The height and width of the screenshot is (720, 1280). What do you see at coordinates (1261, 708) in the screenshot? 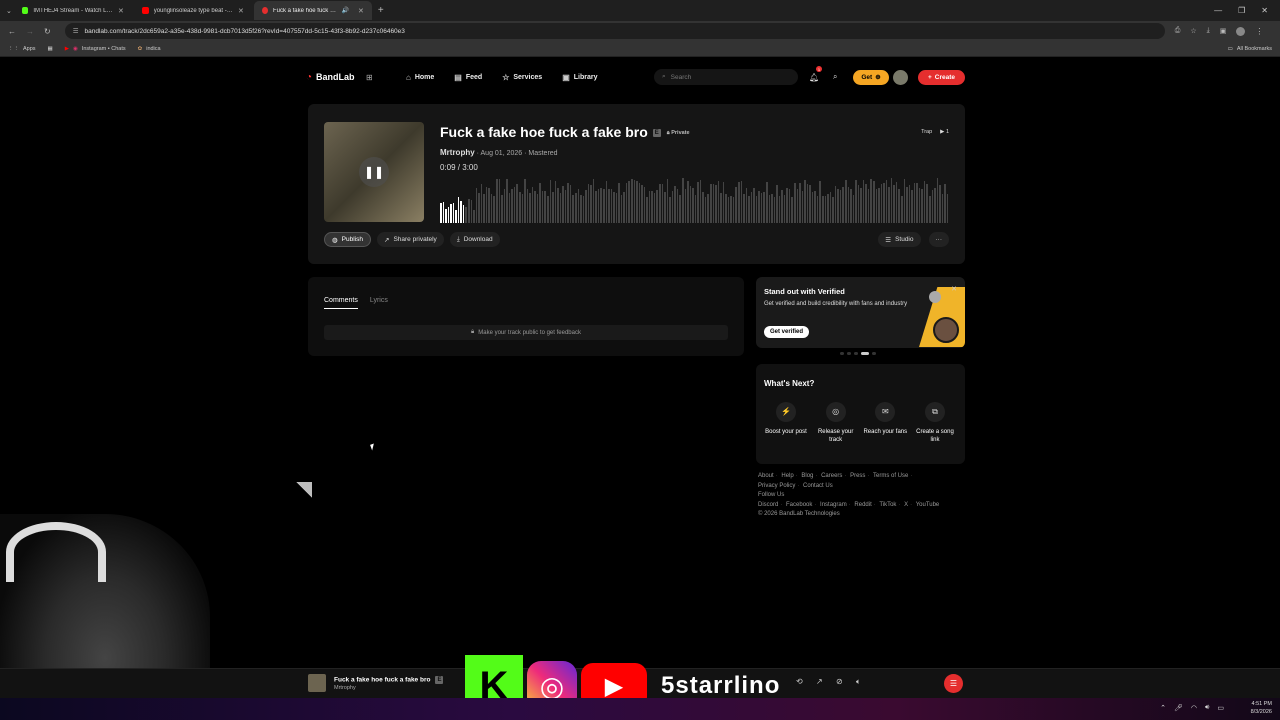
I see `system-clock: 4:51 PM 8/3/2026` at bounding box center [1261, 708].